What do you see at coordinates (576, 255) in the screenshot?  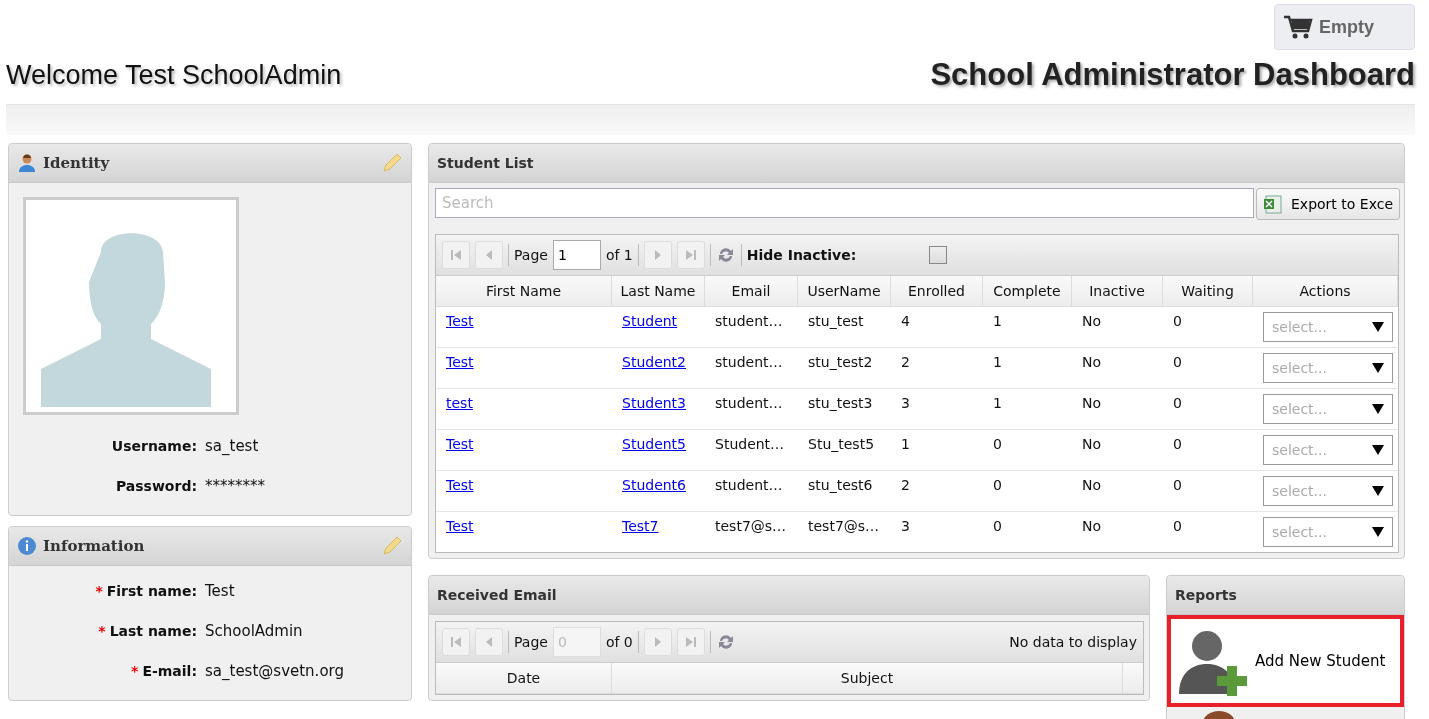 I see `page-number-field: 1` at bounding box center [576, 255].